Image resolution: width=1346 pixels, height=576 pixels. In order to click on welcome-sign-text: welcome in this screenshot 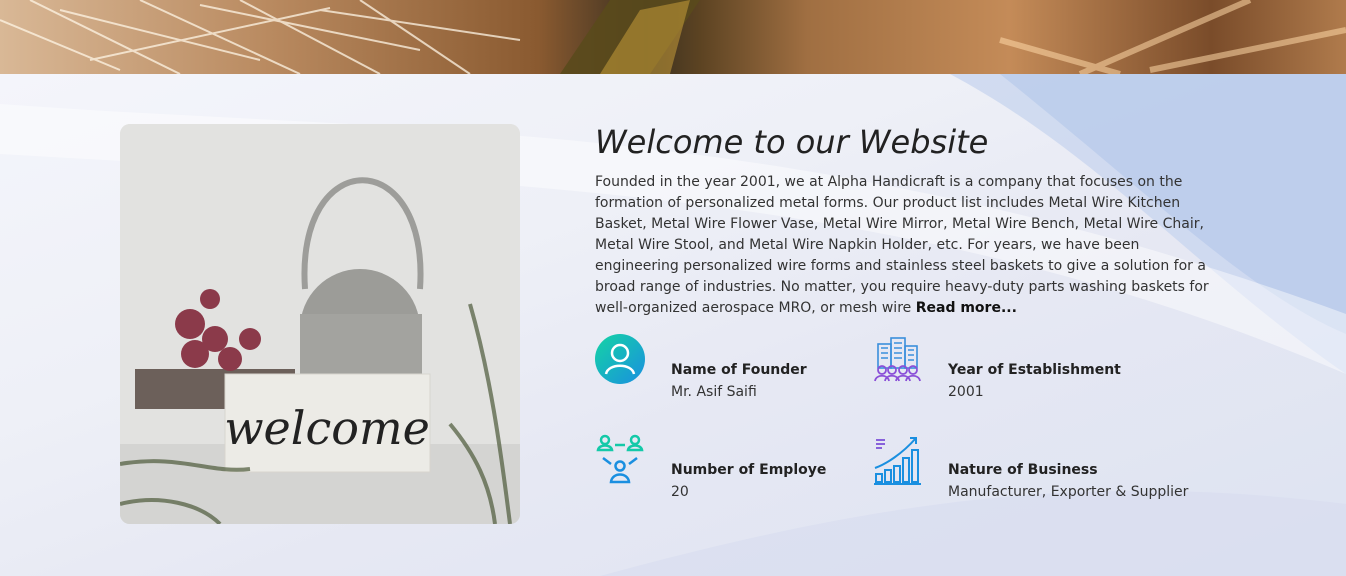, I will do `click(327, 428)`.